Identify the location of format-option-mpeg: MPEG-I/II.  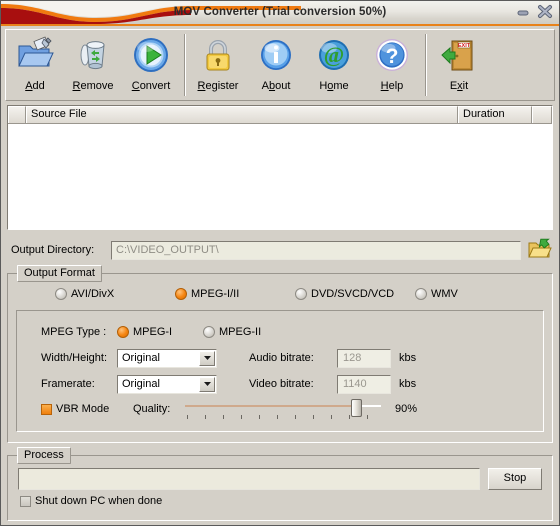
(235, 294).